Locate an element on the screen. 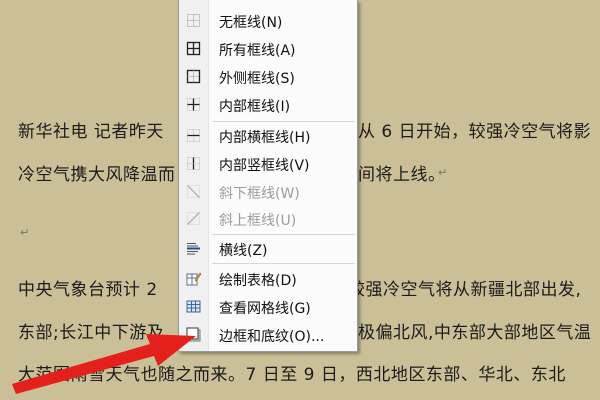  red-pointer-arrow-icon is located at coordinates (104, 364).